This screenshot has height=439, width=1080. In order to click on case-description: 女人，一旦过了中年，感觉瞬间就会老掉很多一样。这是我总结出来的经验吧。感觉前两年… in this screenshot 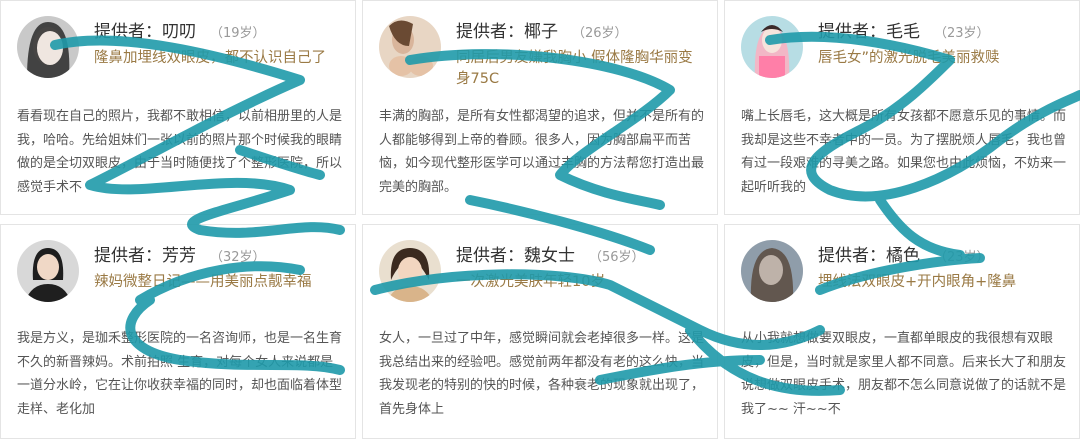, I will do `click(542, 374)`.